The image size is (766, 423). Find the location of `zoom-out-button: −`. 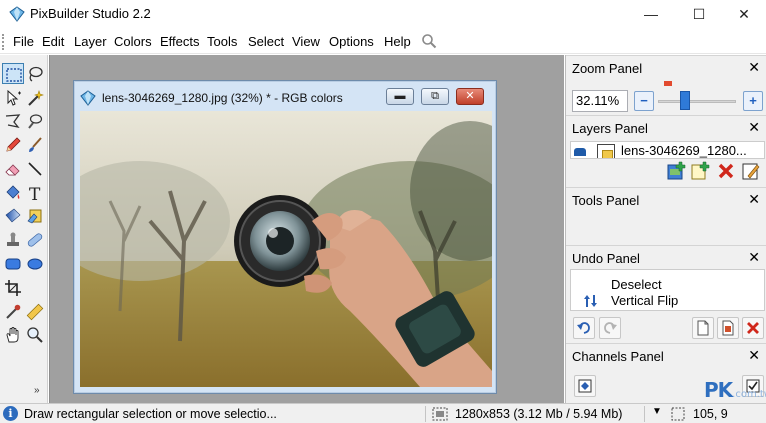

zoom-out-button: − is located at coordinates (644, 101).